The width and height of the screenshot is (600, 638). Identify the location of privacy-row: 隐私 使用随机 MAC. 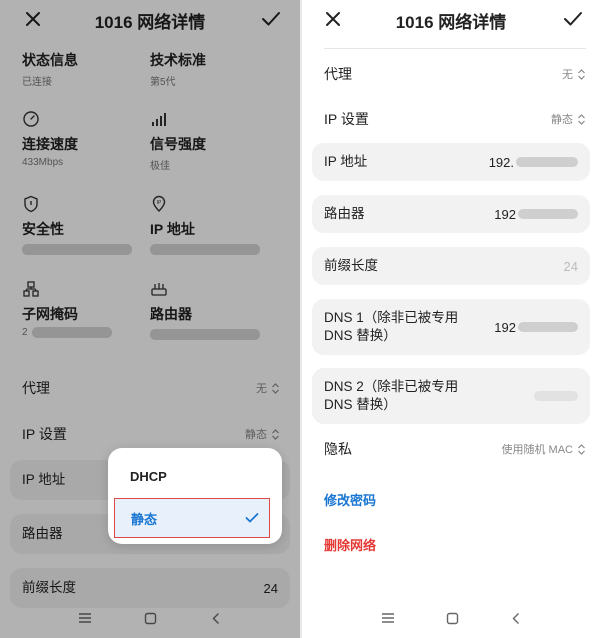
(451, 449).